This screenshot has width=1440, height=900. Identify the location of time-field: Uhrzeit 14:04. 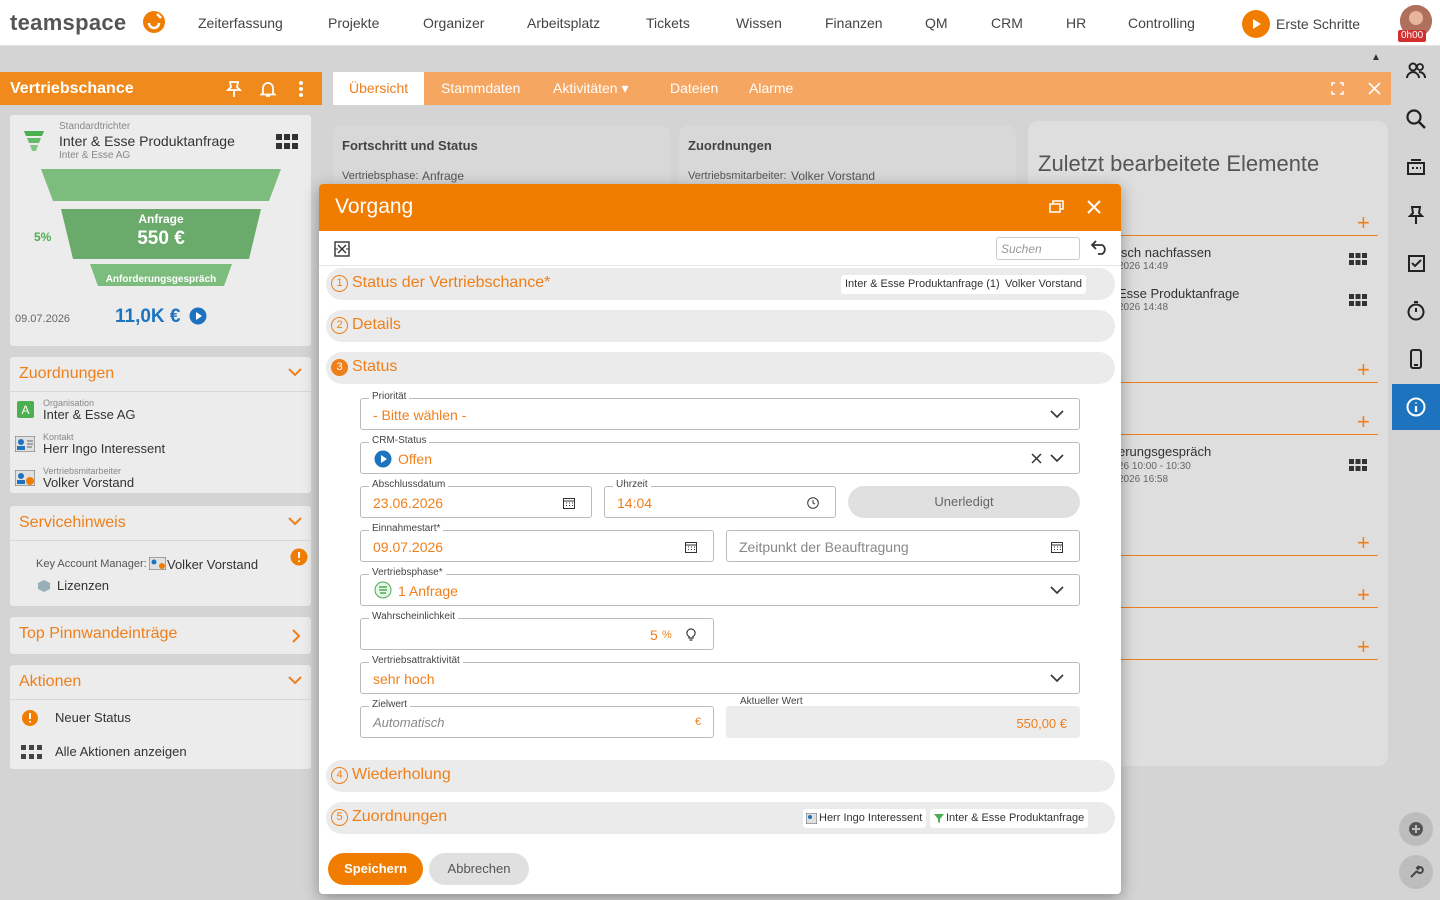
(720, 498).